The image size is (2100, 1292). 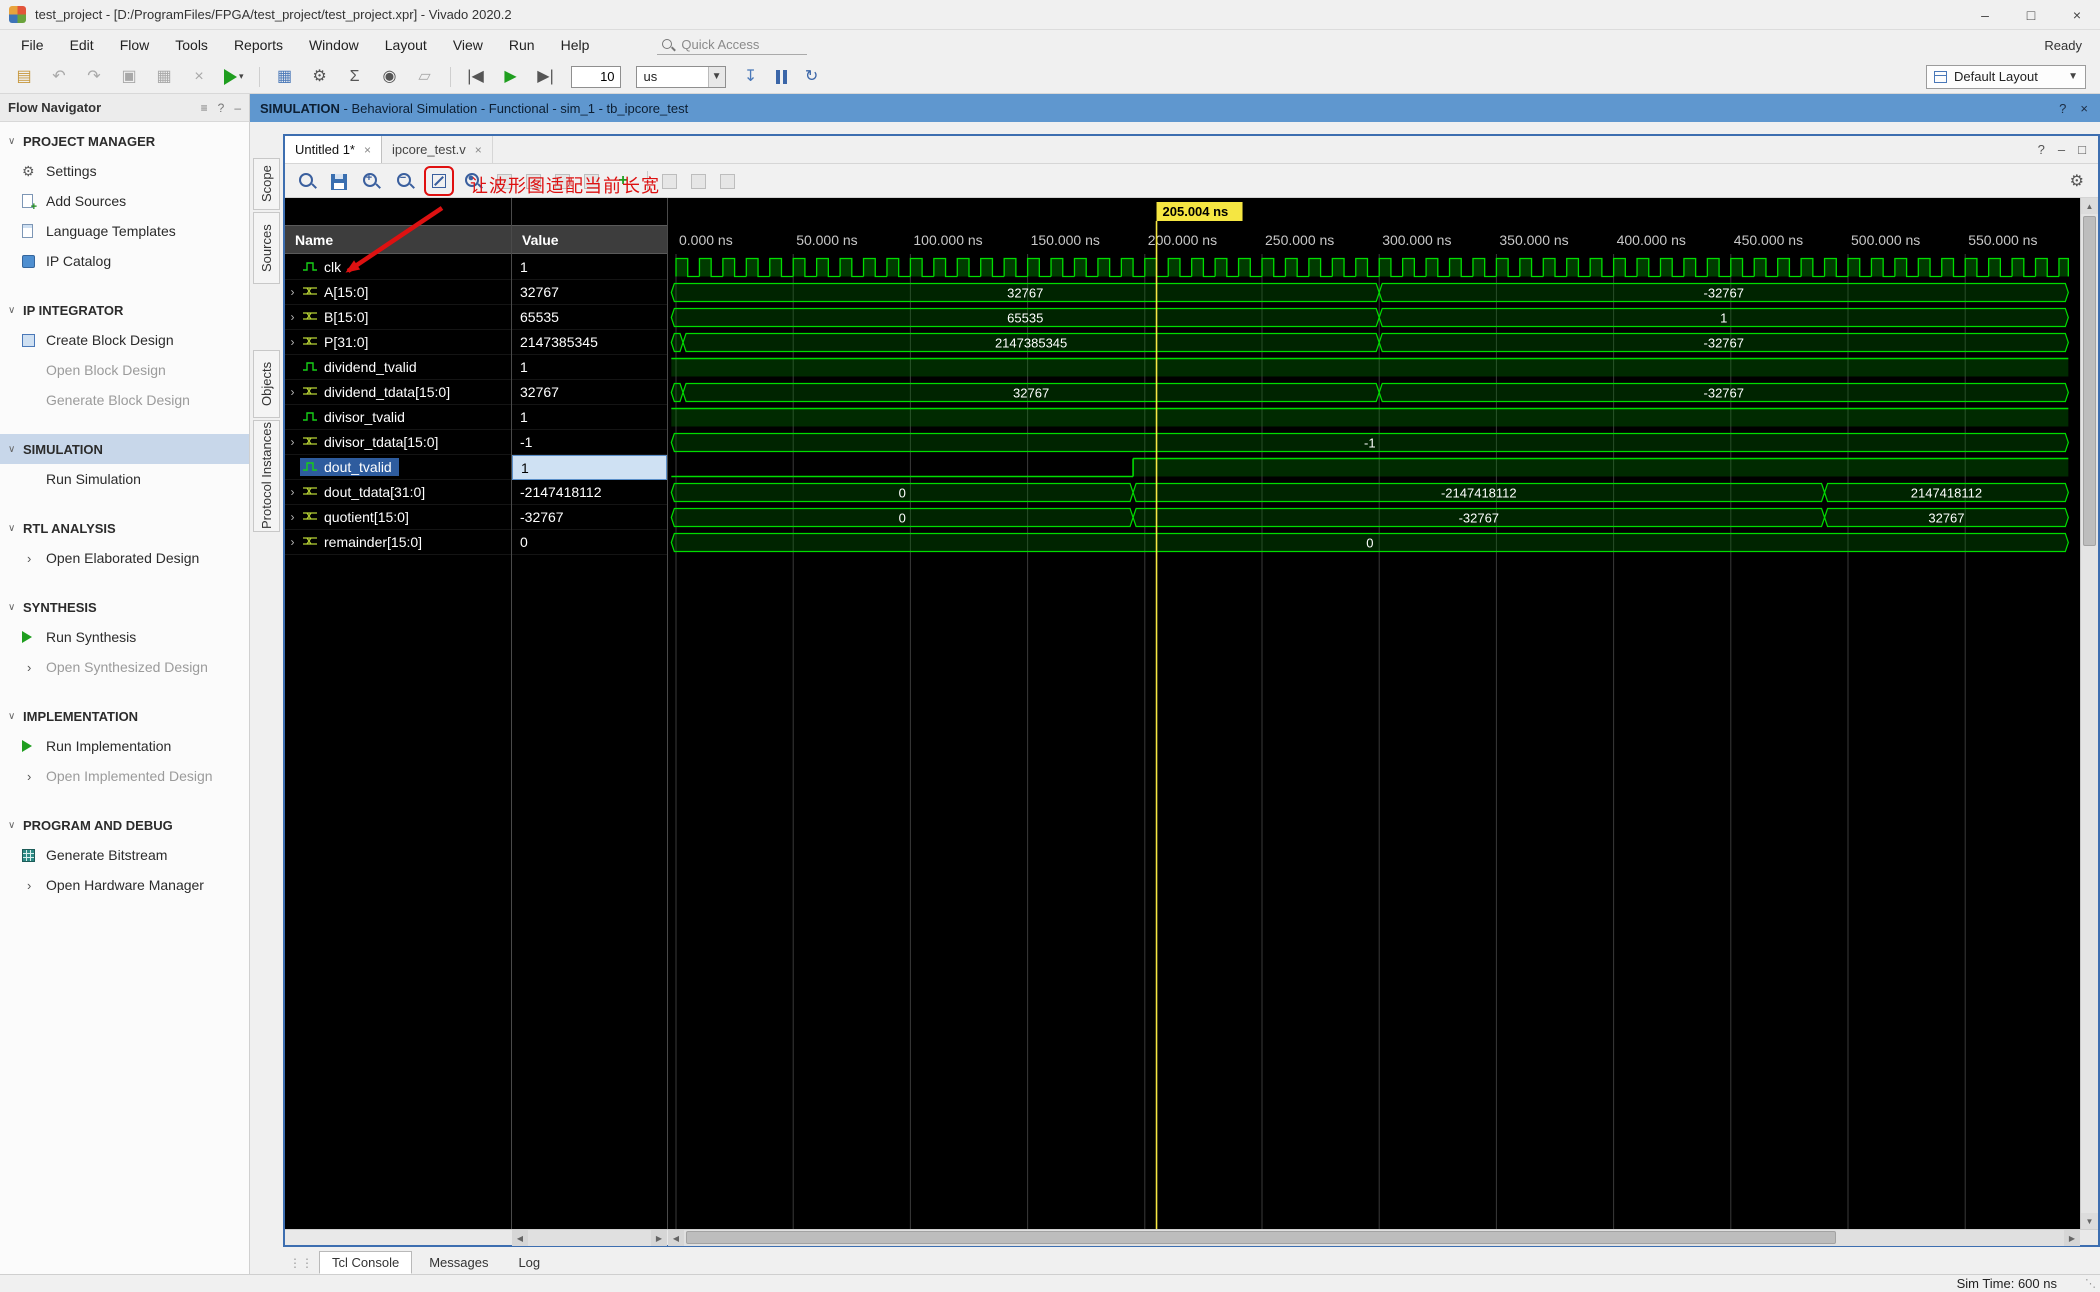 What do you see at coordinates (124, 607) in the screenshot?
I see `nav-section-synthesis: ∨ SYNTHESIS` at bounding box center [124, 607].